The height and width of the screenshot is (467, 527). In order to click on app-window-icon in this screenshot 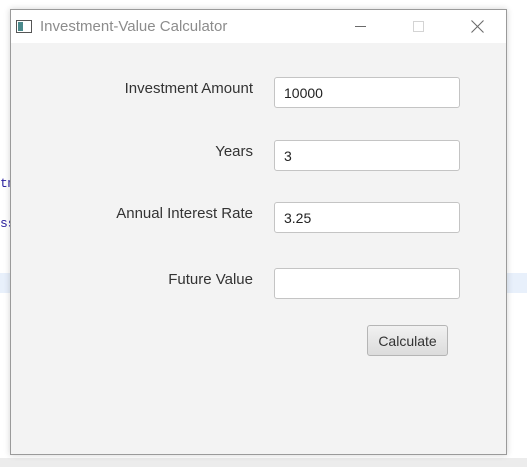, I will do `click(24, 26)`.